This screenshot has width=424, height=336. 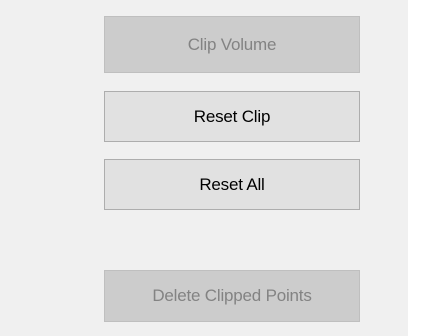 What do you see at coordinates (232, 44) in the screenshot?
I see `clip-volume-button: Clip Volume` at bounding box center [232, 44].